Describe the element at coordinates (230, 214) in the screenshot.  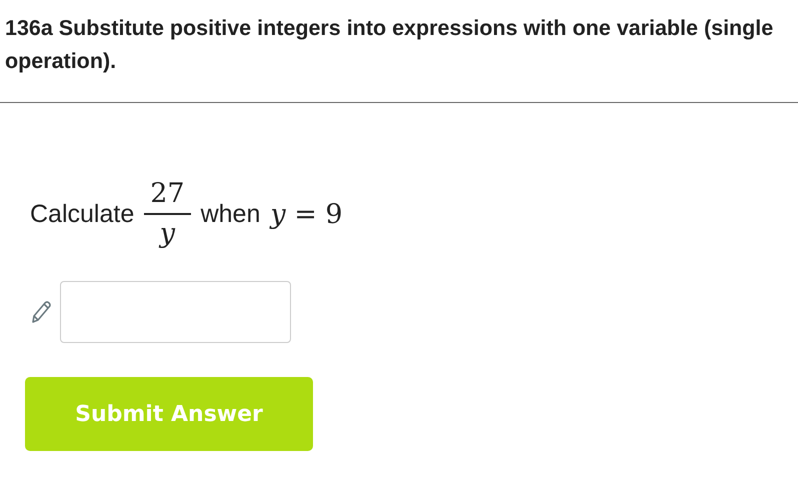
I see `question-text: when` at that location.